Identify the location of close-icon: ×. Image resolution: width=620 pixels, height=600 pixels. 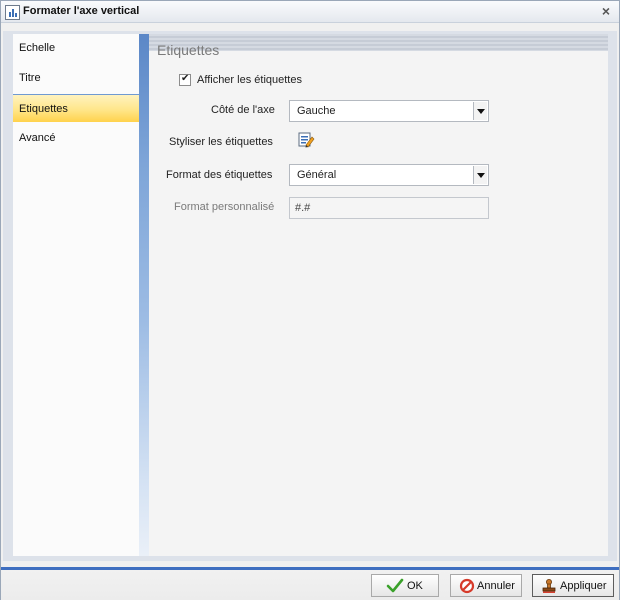
(606, 11).